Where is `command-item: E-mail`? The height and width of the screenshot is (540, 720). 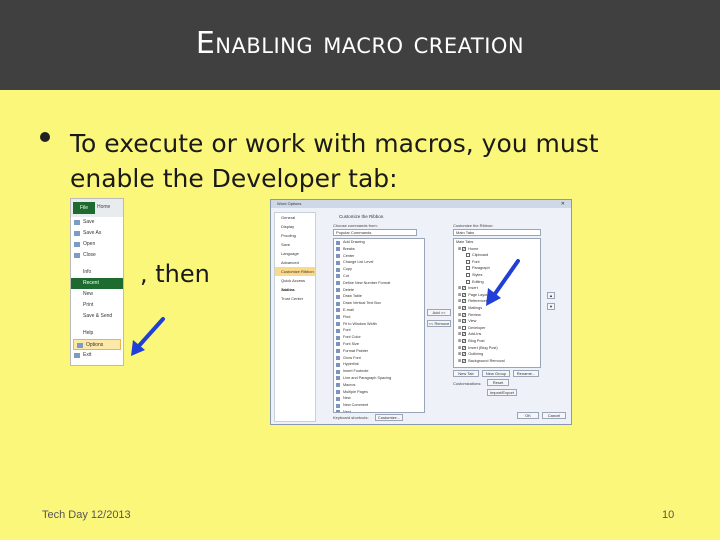
command-item: E-mail is located at coordinates (379, 310).